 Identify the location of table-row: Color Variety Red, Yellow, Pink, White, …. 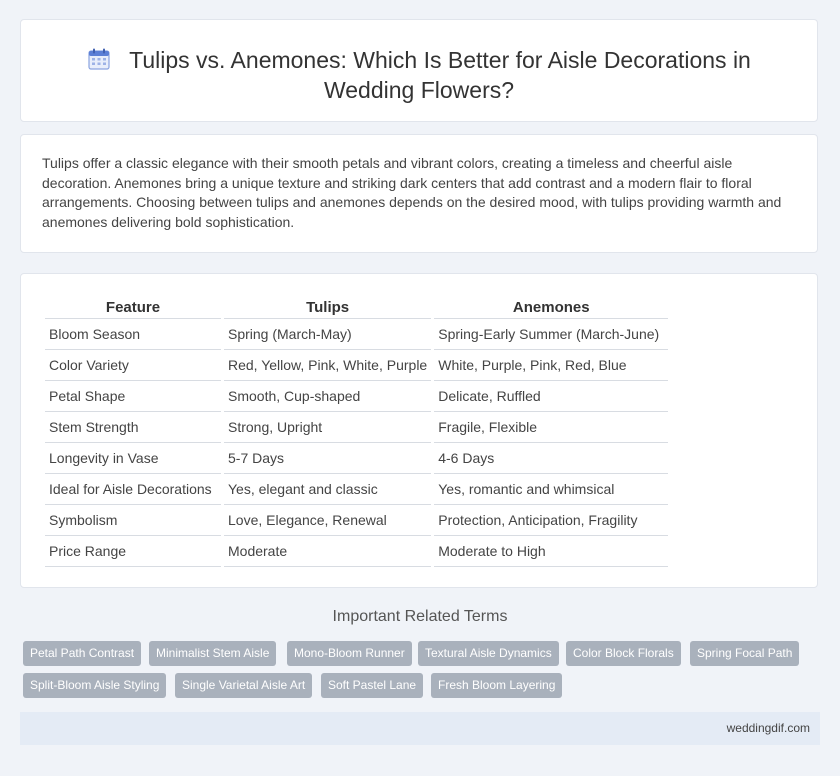
(357, 365).